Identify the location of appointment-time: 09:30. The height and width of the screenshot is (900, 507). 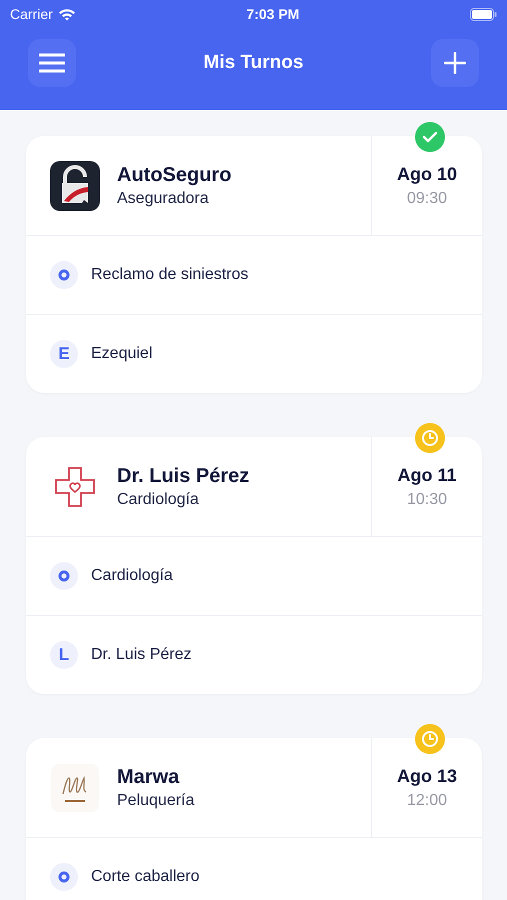
(427, 199).